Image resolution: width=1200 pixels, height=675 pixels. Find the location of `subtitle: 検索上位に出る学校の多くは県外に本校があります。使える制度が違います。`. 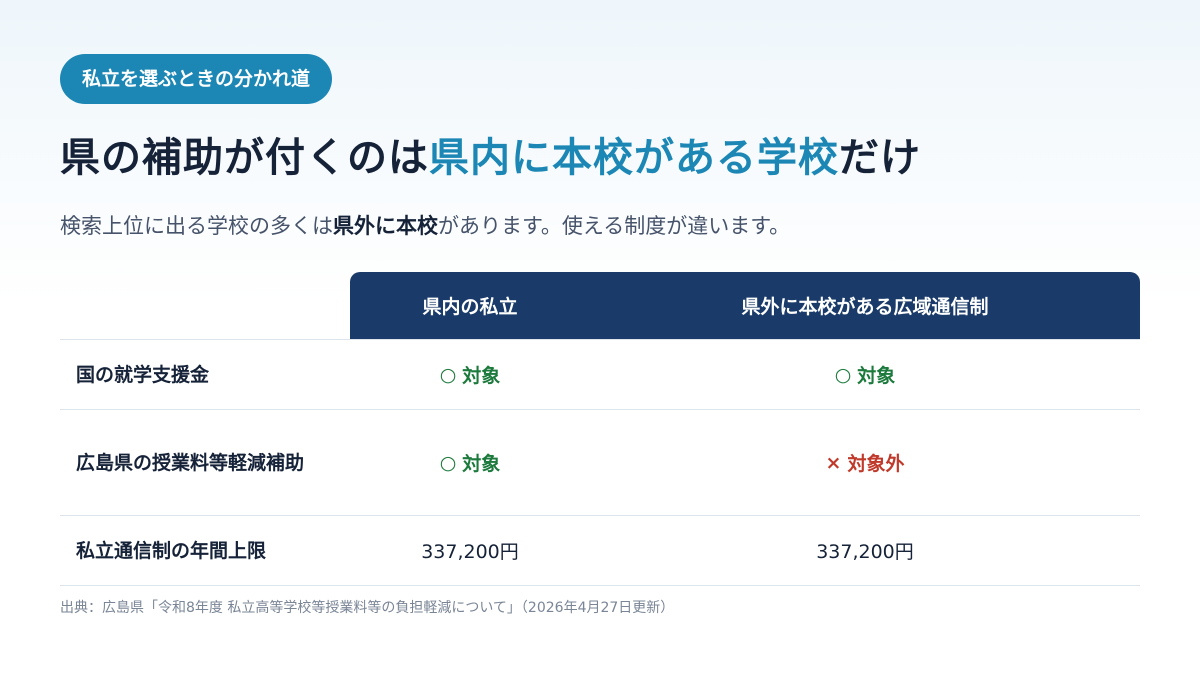

subtitle: 検索上位に出る学校の多くは県外に本校があります。使える制度が違います。 is located at coordinates (425, 226).